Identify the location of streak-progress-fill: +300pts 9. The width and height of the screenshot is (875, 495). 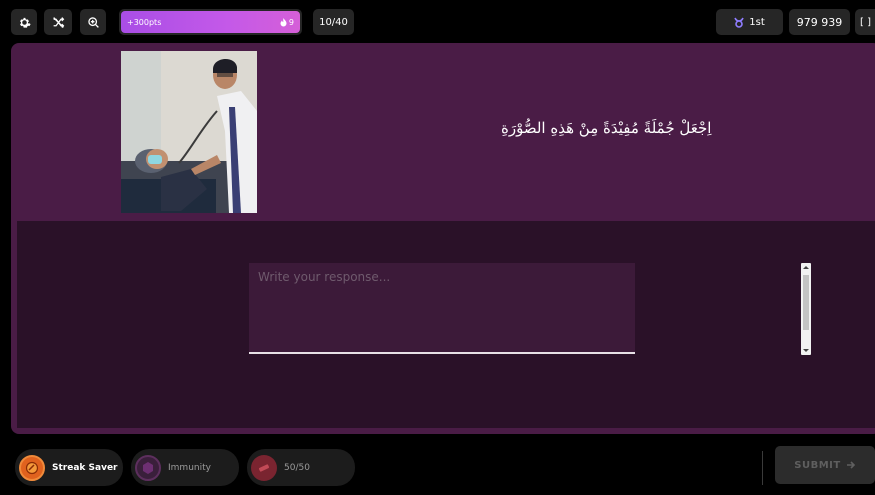
(210, 22).